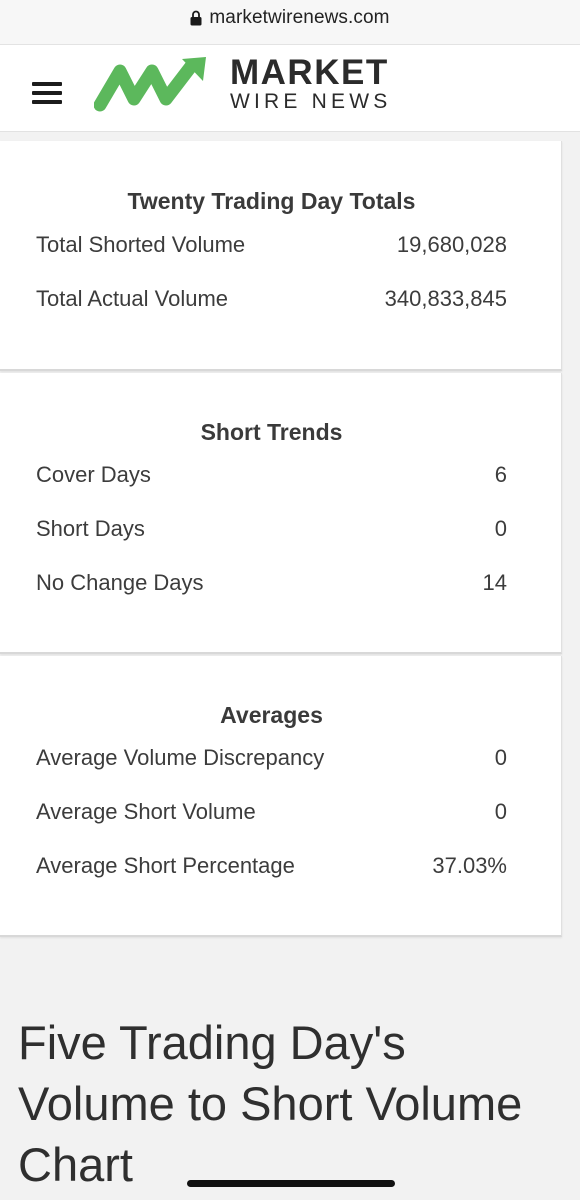 Image resolution: width=580 pixels, height=1200 pixels. What do you see at coordinates (451, 244) in the screenshot?
I see `row-value-total-shorted-volume: 19,680,028` at bounding box center [451, 244].